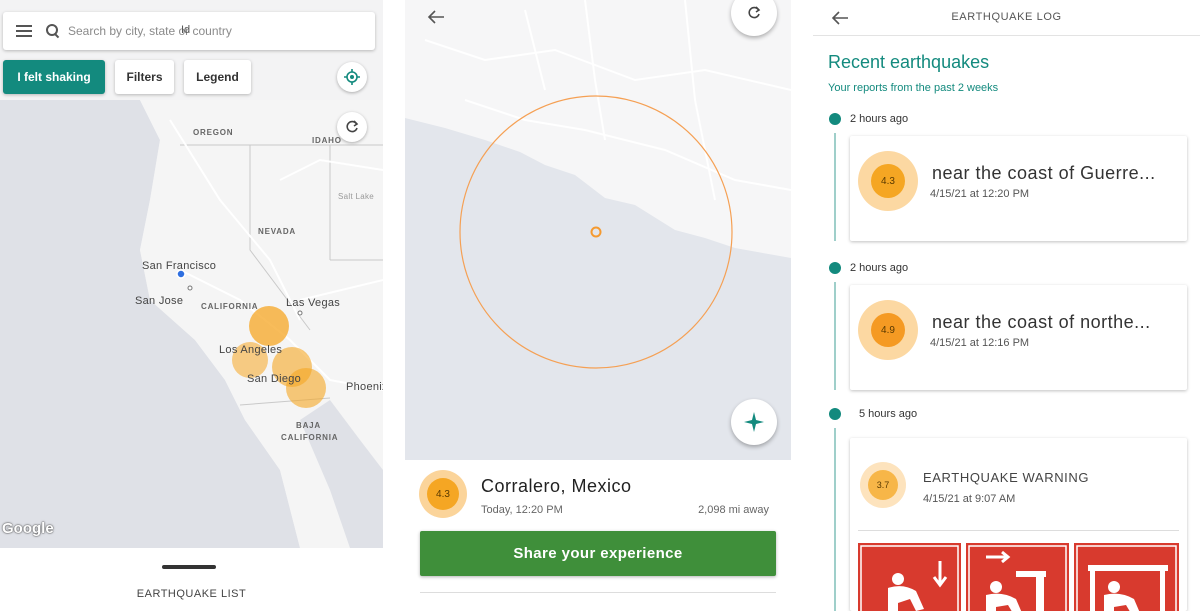  What do you see at coordinates (980, 194) in the screenshot?
I see `event-date: 4/15/21 at 12:20 PM` at bounding box center [980, 194].